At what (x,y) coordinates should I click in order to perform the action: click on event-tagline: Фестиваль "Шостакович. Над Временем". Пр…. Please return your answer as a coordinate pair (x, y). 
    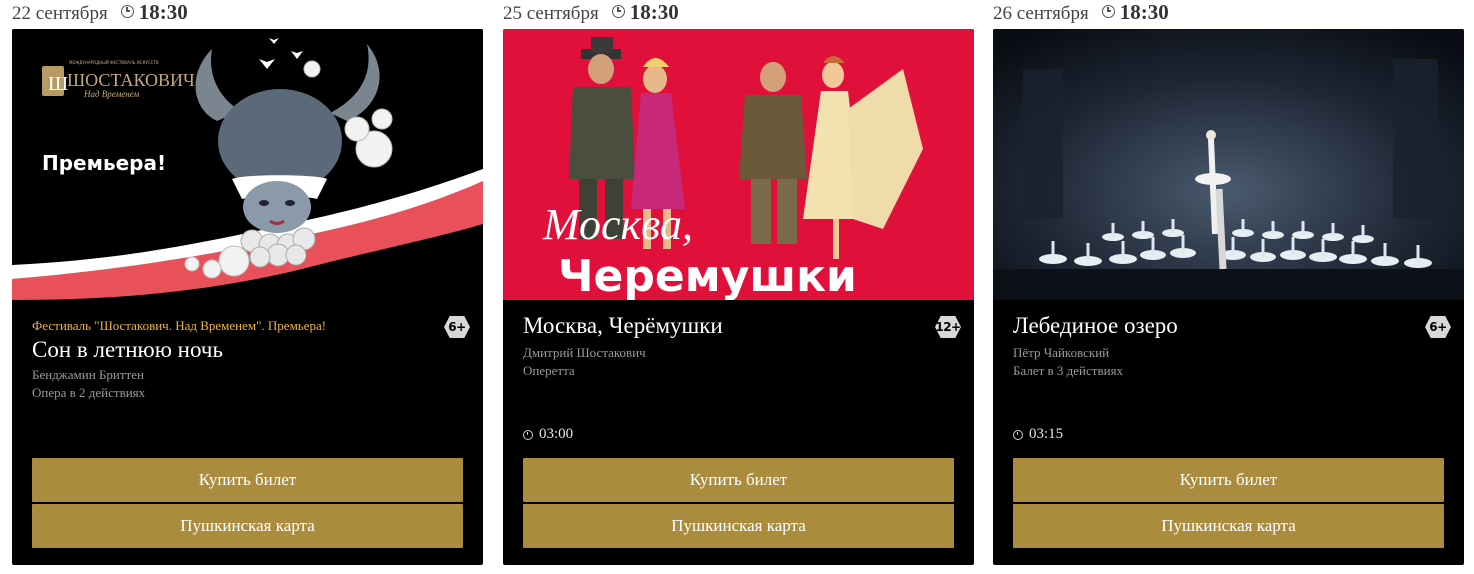
    Looking at the image, I should click on (179, 325).